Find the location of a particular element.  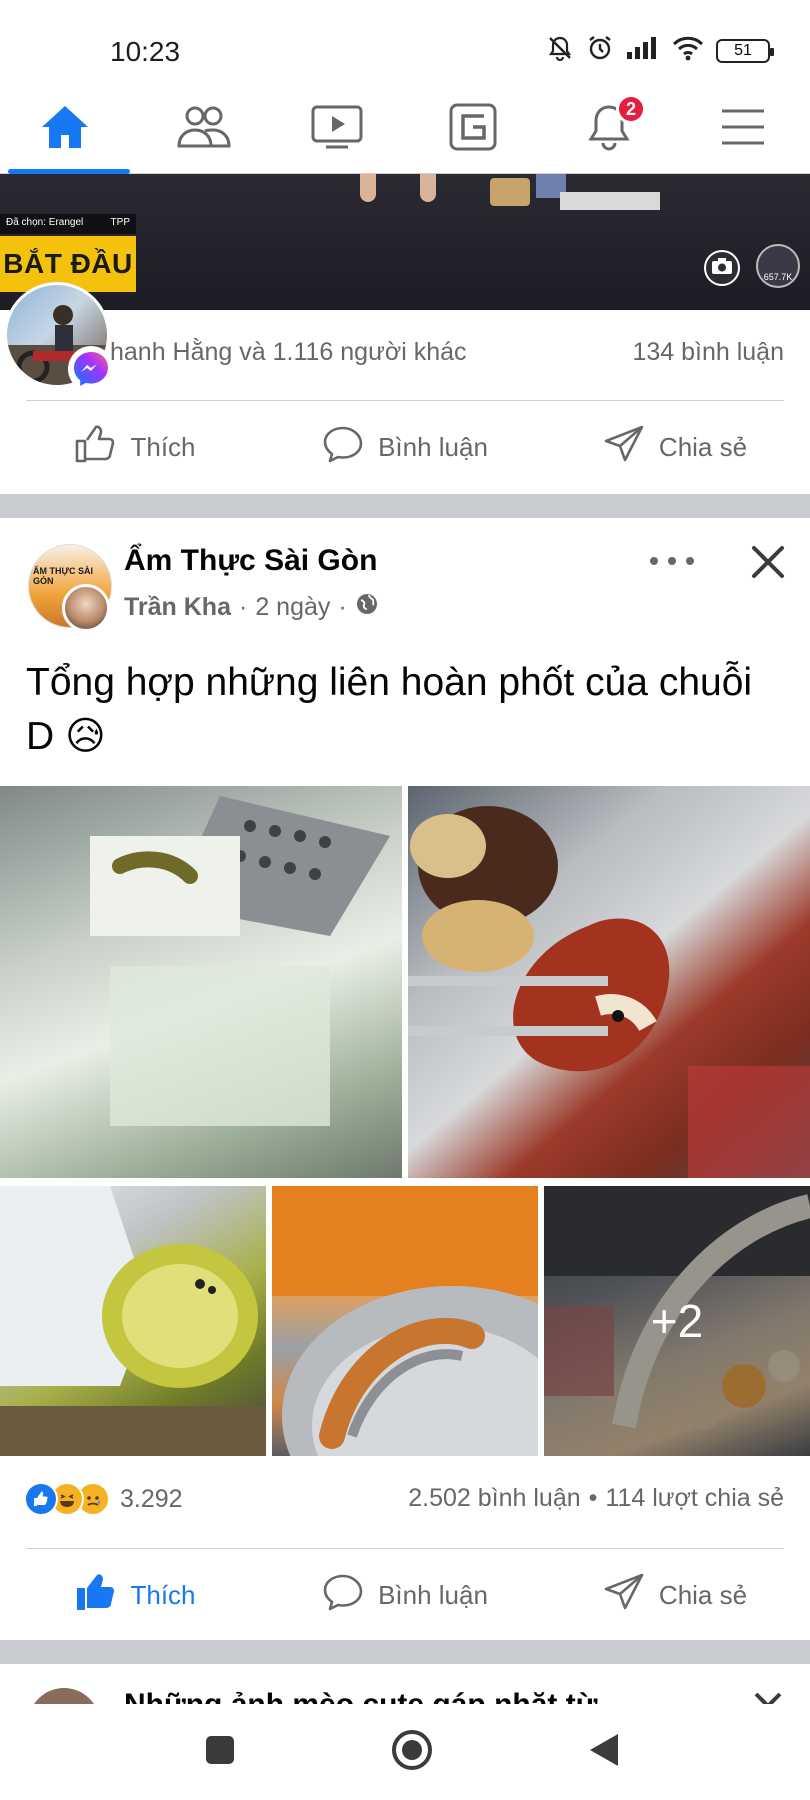

more-photos-overlay: +2 is located at coordinates (677, 1321).